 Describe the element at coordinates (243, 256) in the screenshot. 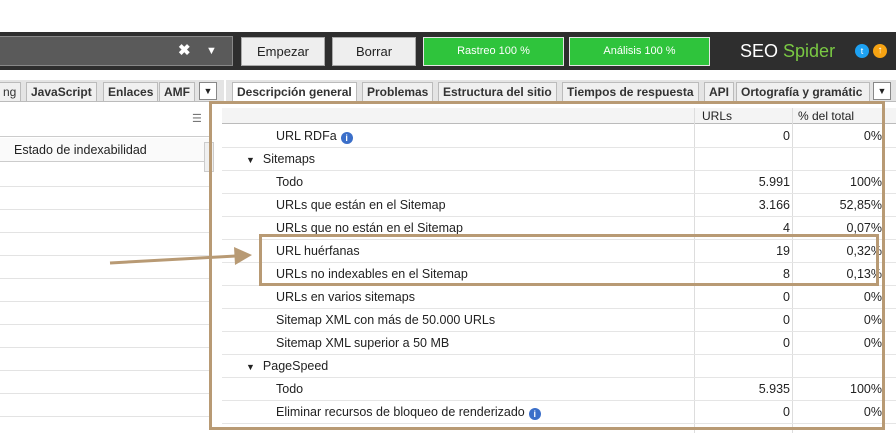

I see `arrow-head` at that location.